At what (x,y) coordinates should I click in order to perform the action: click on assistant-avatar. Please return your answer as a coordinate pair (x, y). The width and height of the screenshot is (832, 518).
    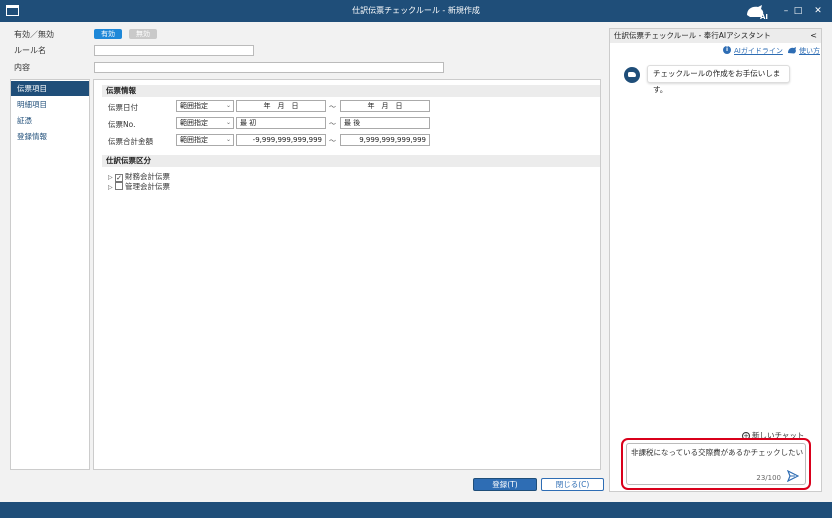
    Looking at the image, I should click on (632, 75).